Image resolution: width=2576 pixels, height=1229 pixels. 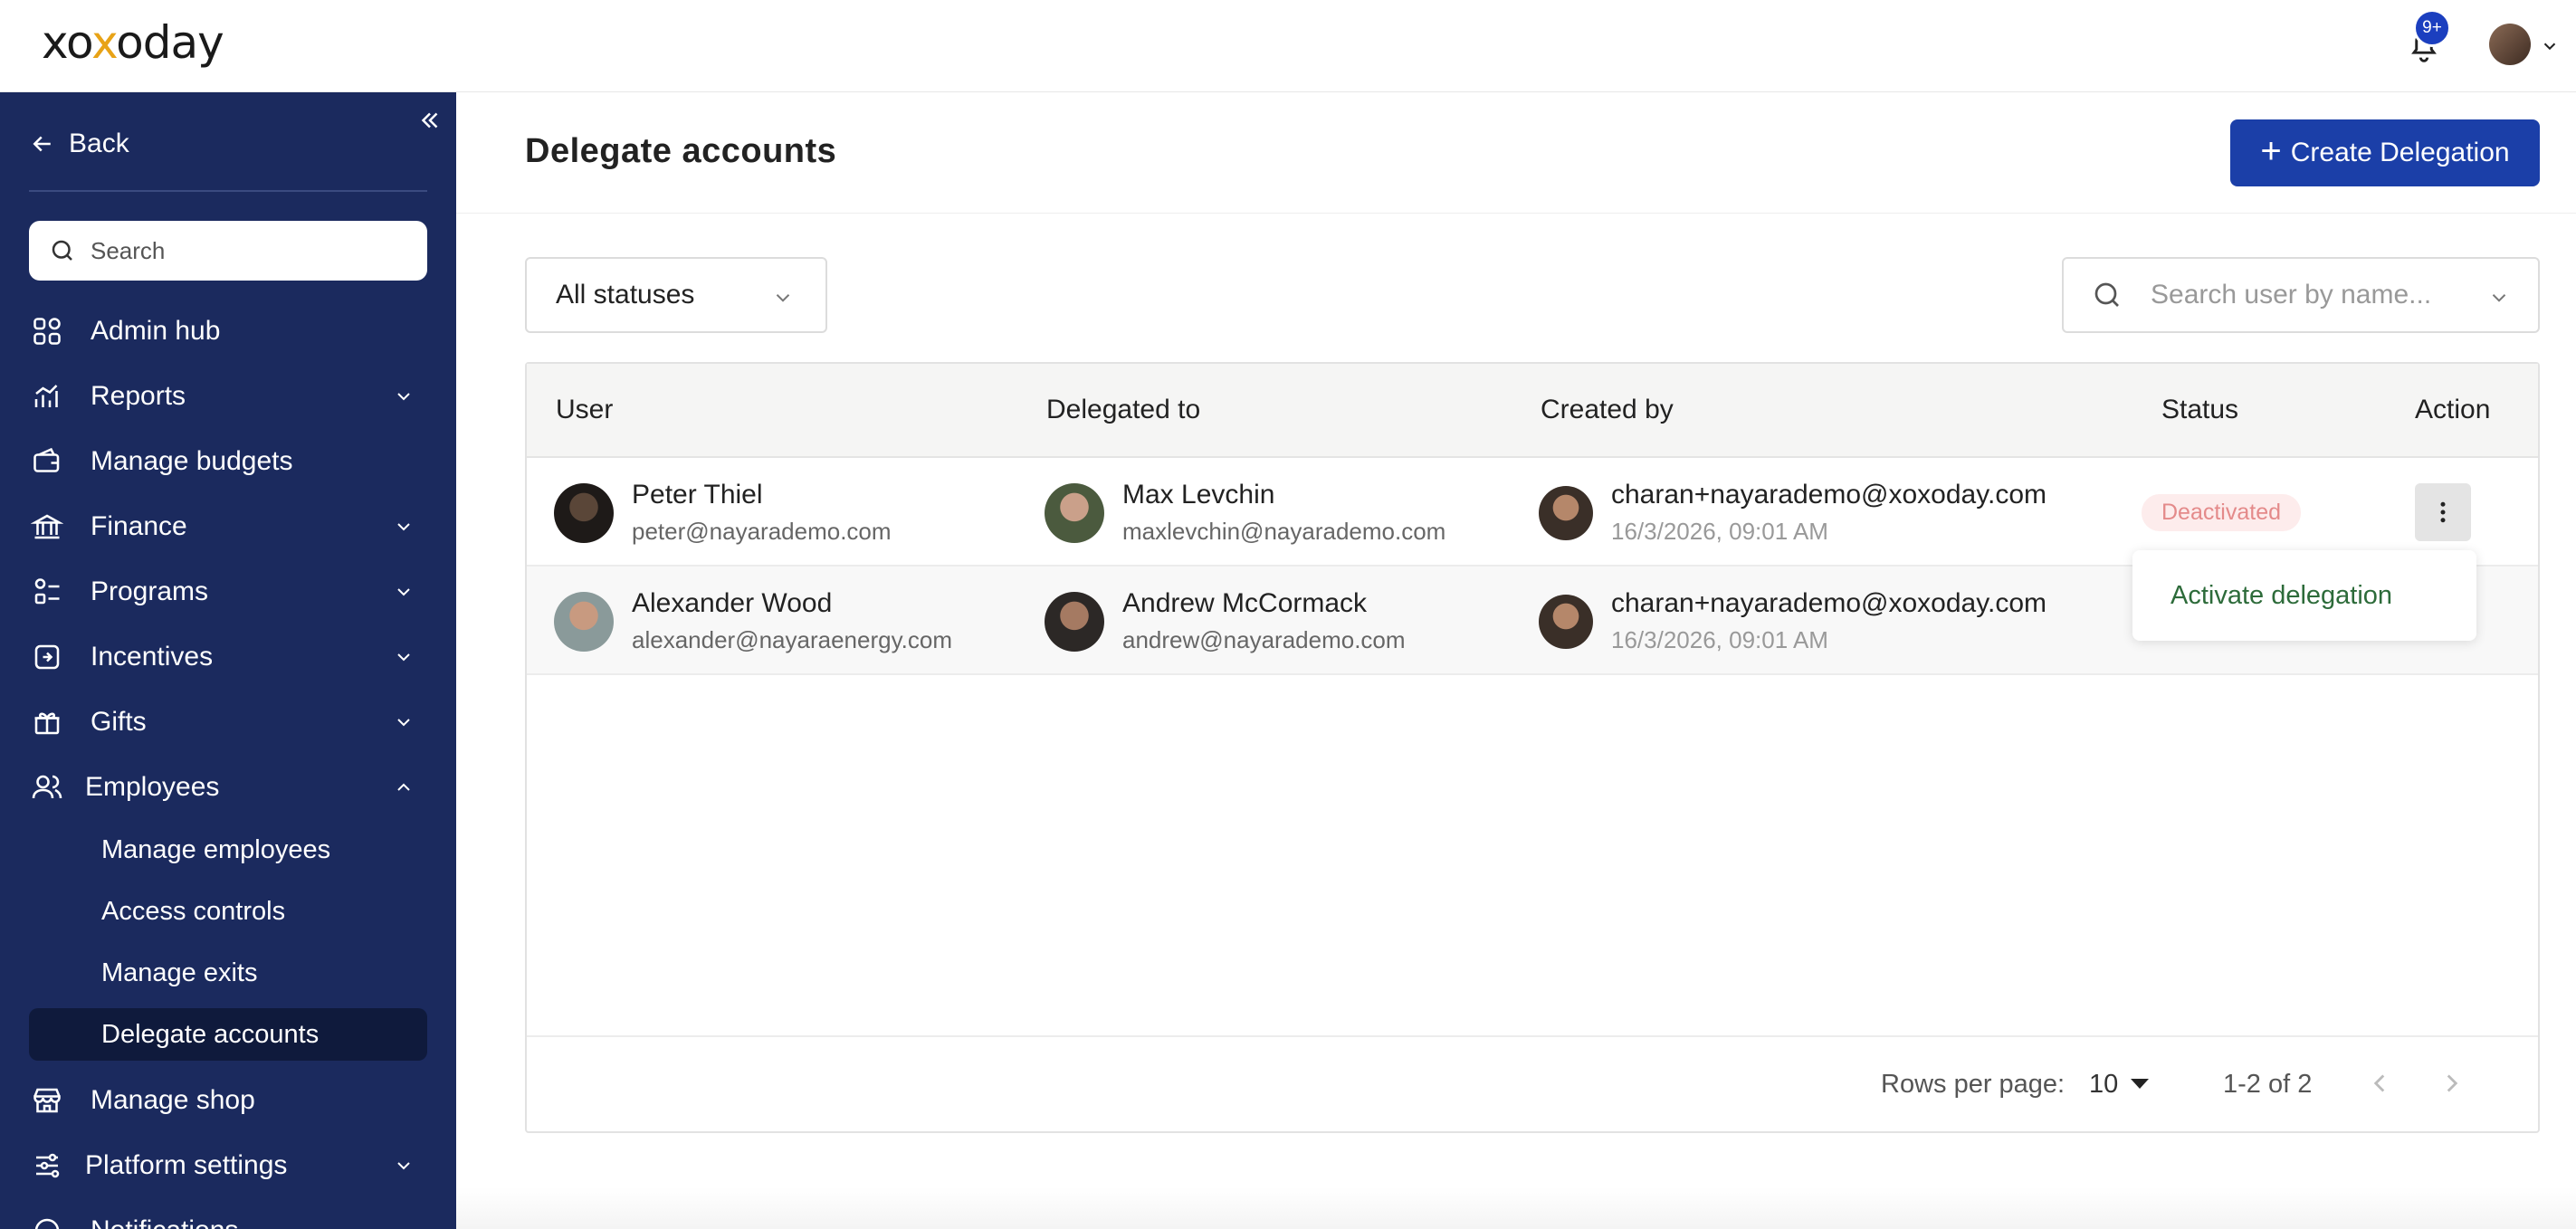 I want to click on delegate-email: andrew@nayarademo.com, so click(x=1264, y=639).